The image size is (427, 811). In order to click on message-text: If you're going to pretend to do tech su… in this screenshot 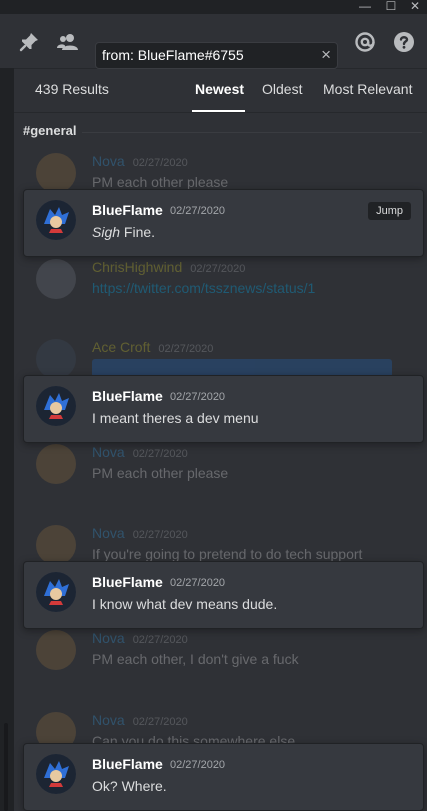, I will do `click(227, 554)`.